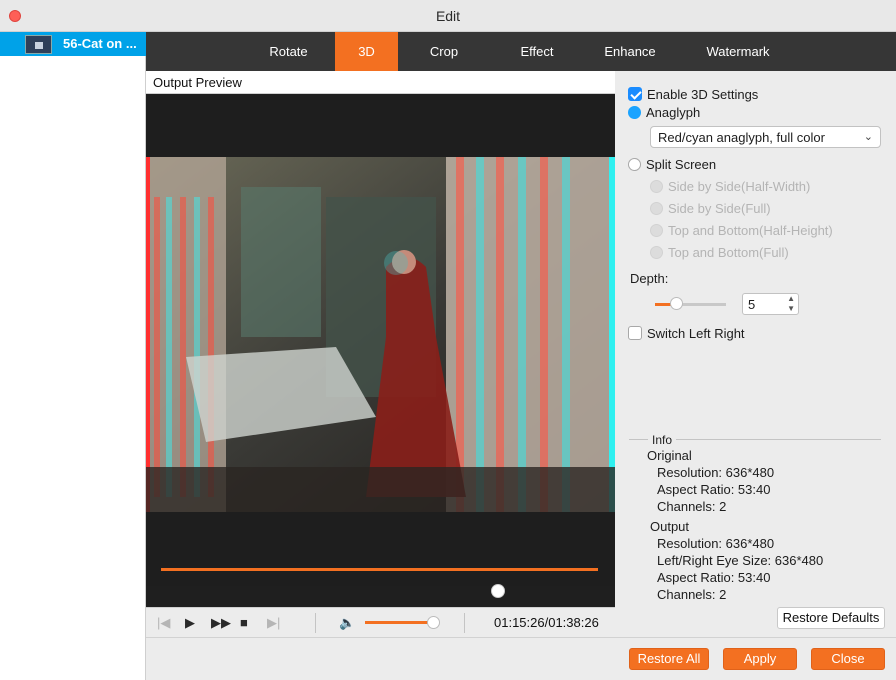 This screenshot has height=680, width=896. Describe the element at coordinates (730, 186) in the screenshot. I see `split-option-side-half: Side by Side(Half-Width)` at that location.